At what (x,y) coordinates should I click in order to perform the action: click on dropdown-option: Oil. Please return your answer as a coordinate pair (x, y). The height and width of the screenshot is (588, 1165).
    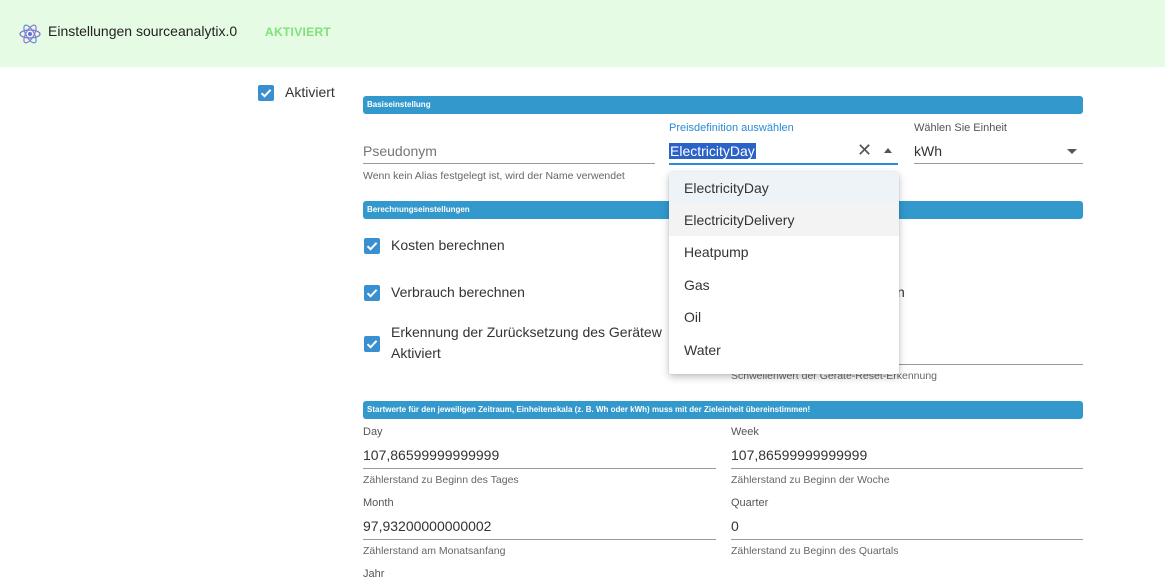
    Looking at the image, I should click on (784, 317).